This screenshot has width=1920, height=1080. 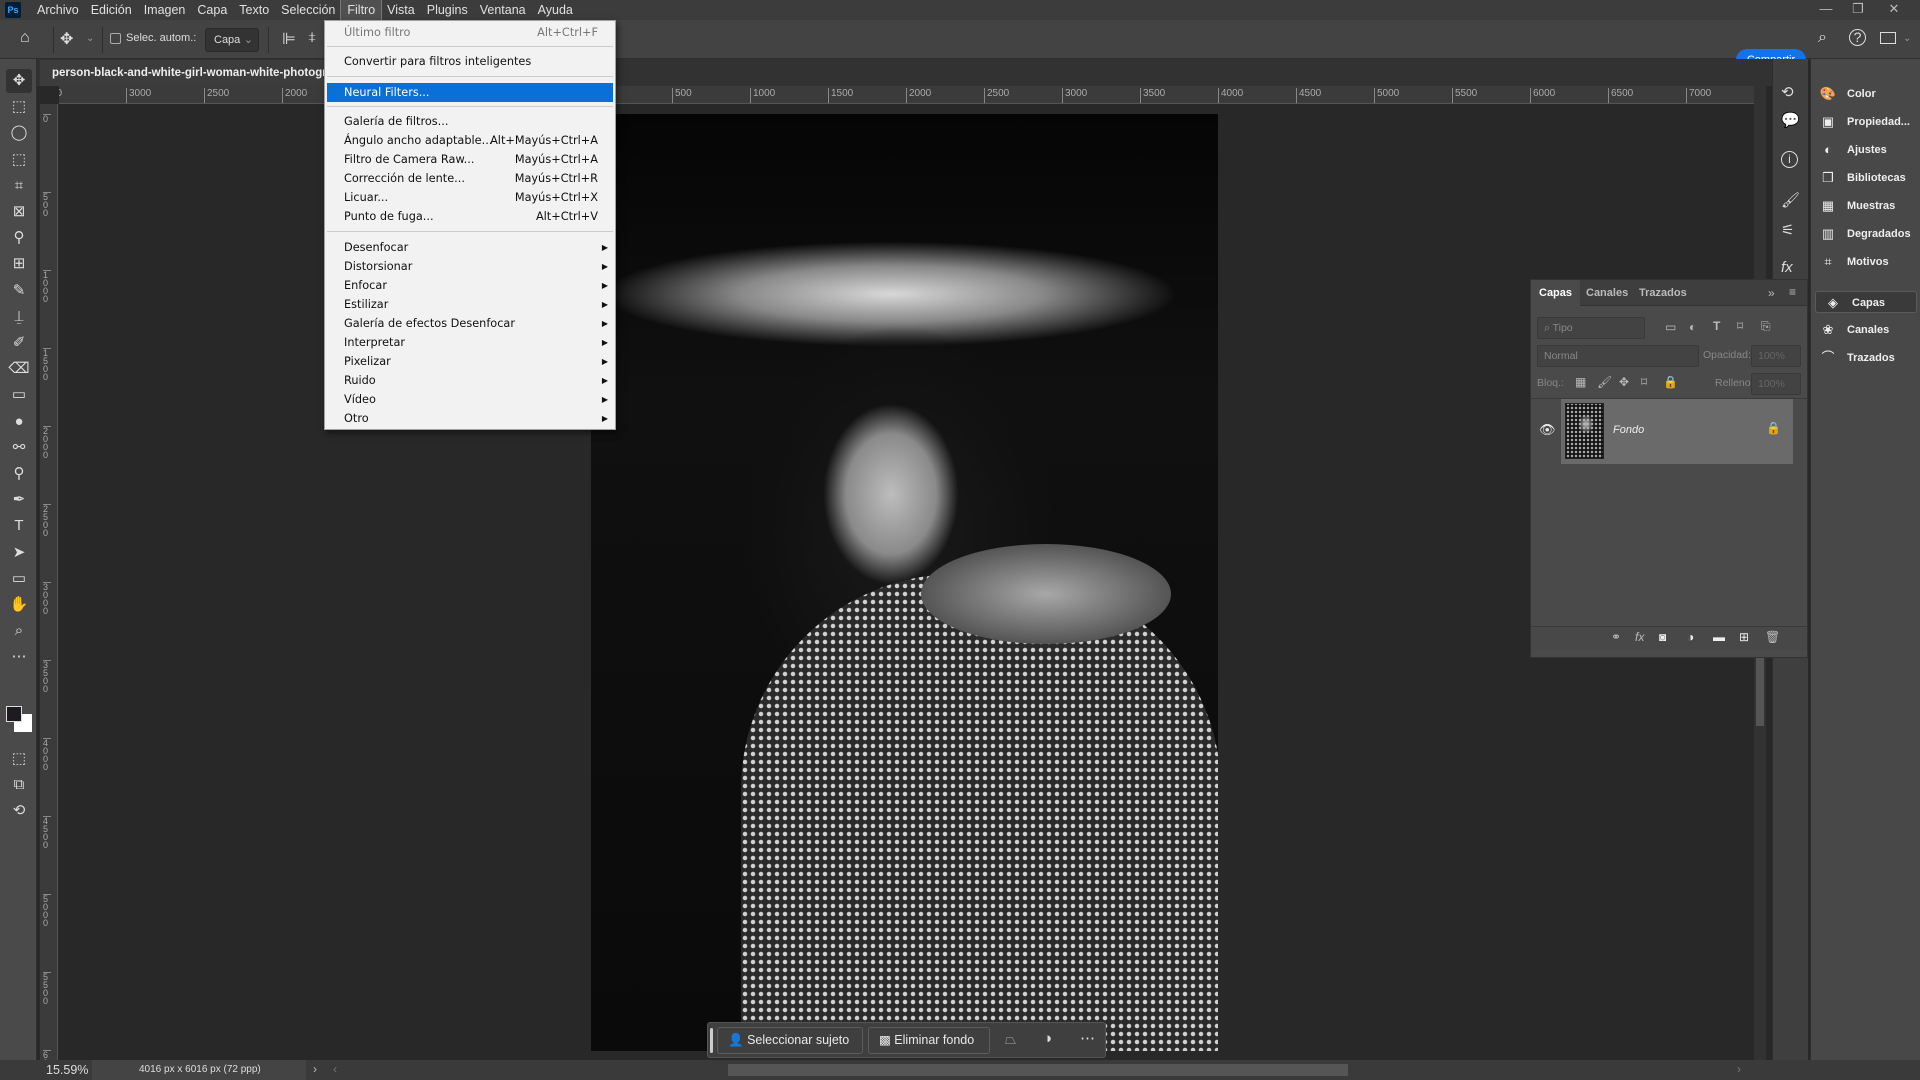 What do you see at coordinates (19, 395) in the screenshot?
I see `gradient-tool-icon: ▭` at bounding box center [19, 395].